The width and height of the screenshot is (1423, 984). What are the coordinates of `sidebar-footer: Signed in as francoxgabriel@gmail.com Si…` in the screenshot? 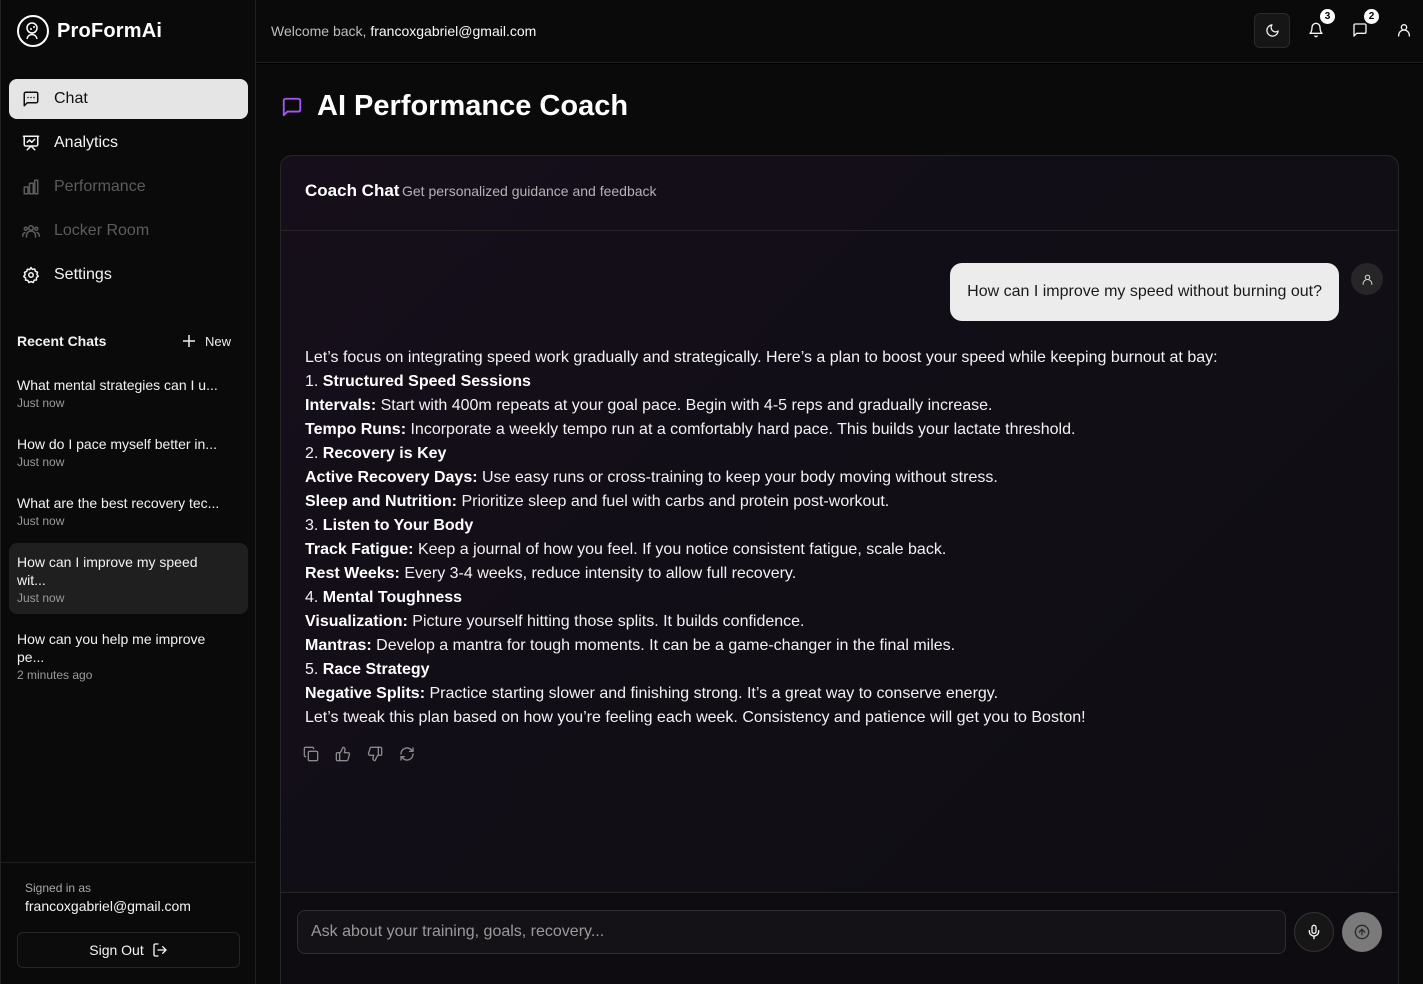 It's located at (128, 923).